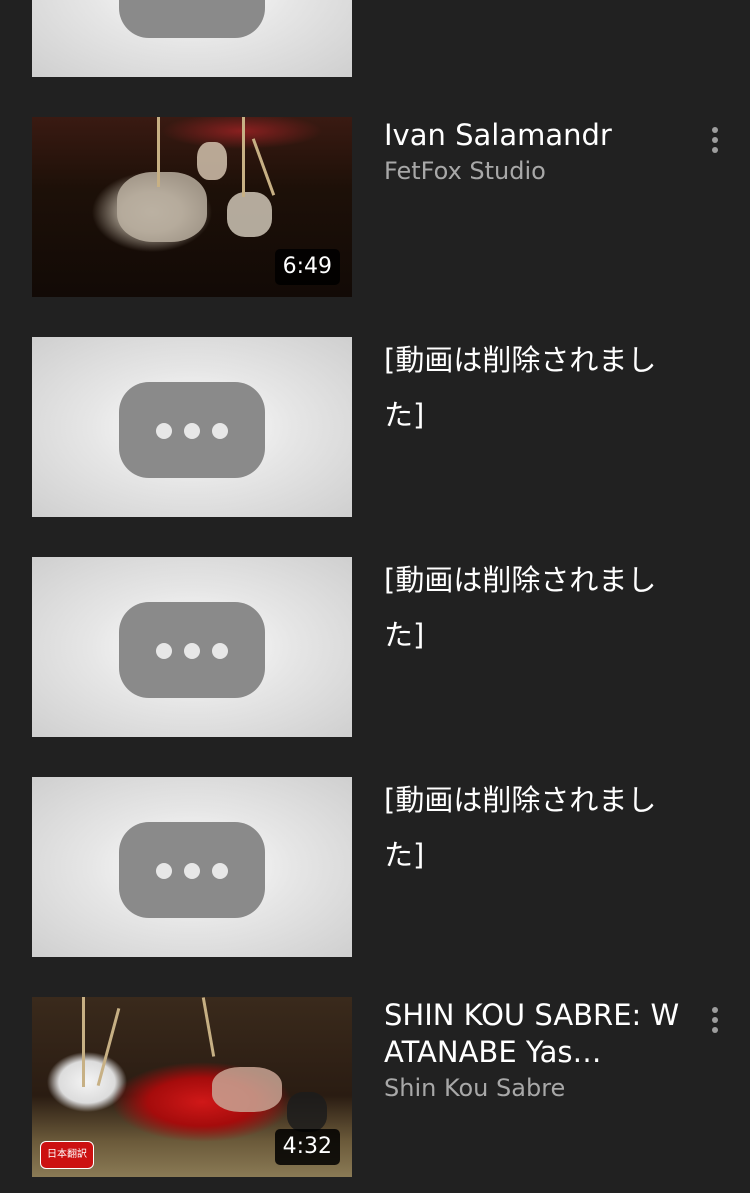 Image resolution: width=750 pixels, height=1193 pixels. What do you see at coordinates (307, 267) in the screenshot?
I see `duration-badge: 6:49` at bounding box center [307, 267].